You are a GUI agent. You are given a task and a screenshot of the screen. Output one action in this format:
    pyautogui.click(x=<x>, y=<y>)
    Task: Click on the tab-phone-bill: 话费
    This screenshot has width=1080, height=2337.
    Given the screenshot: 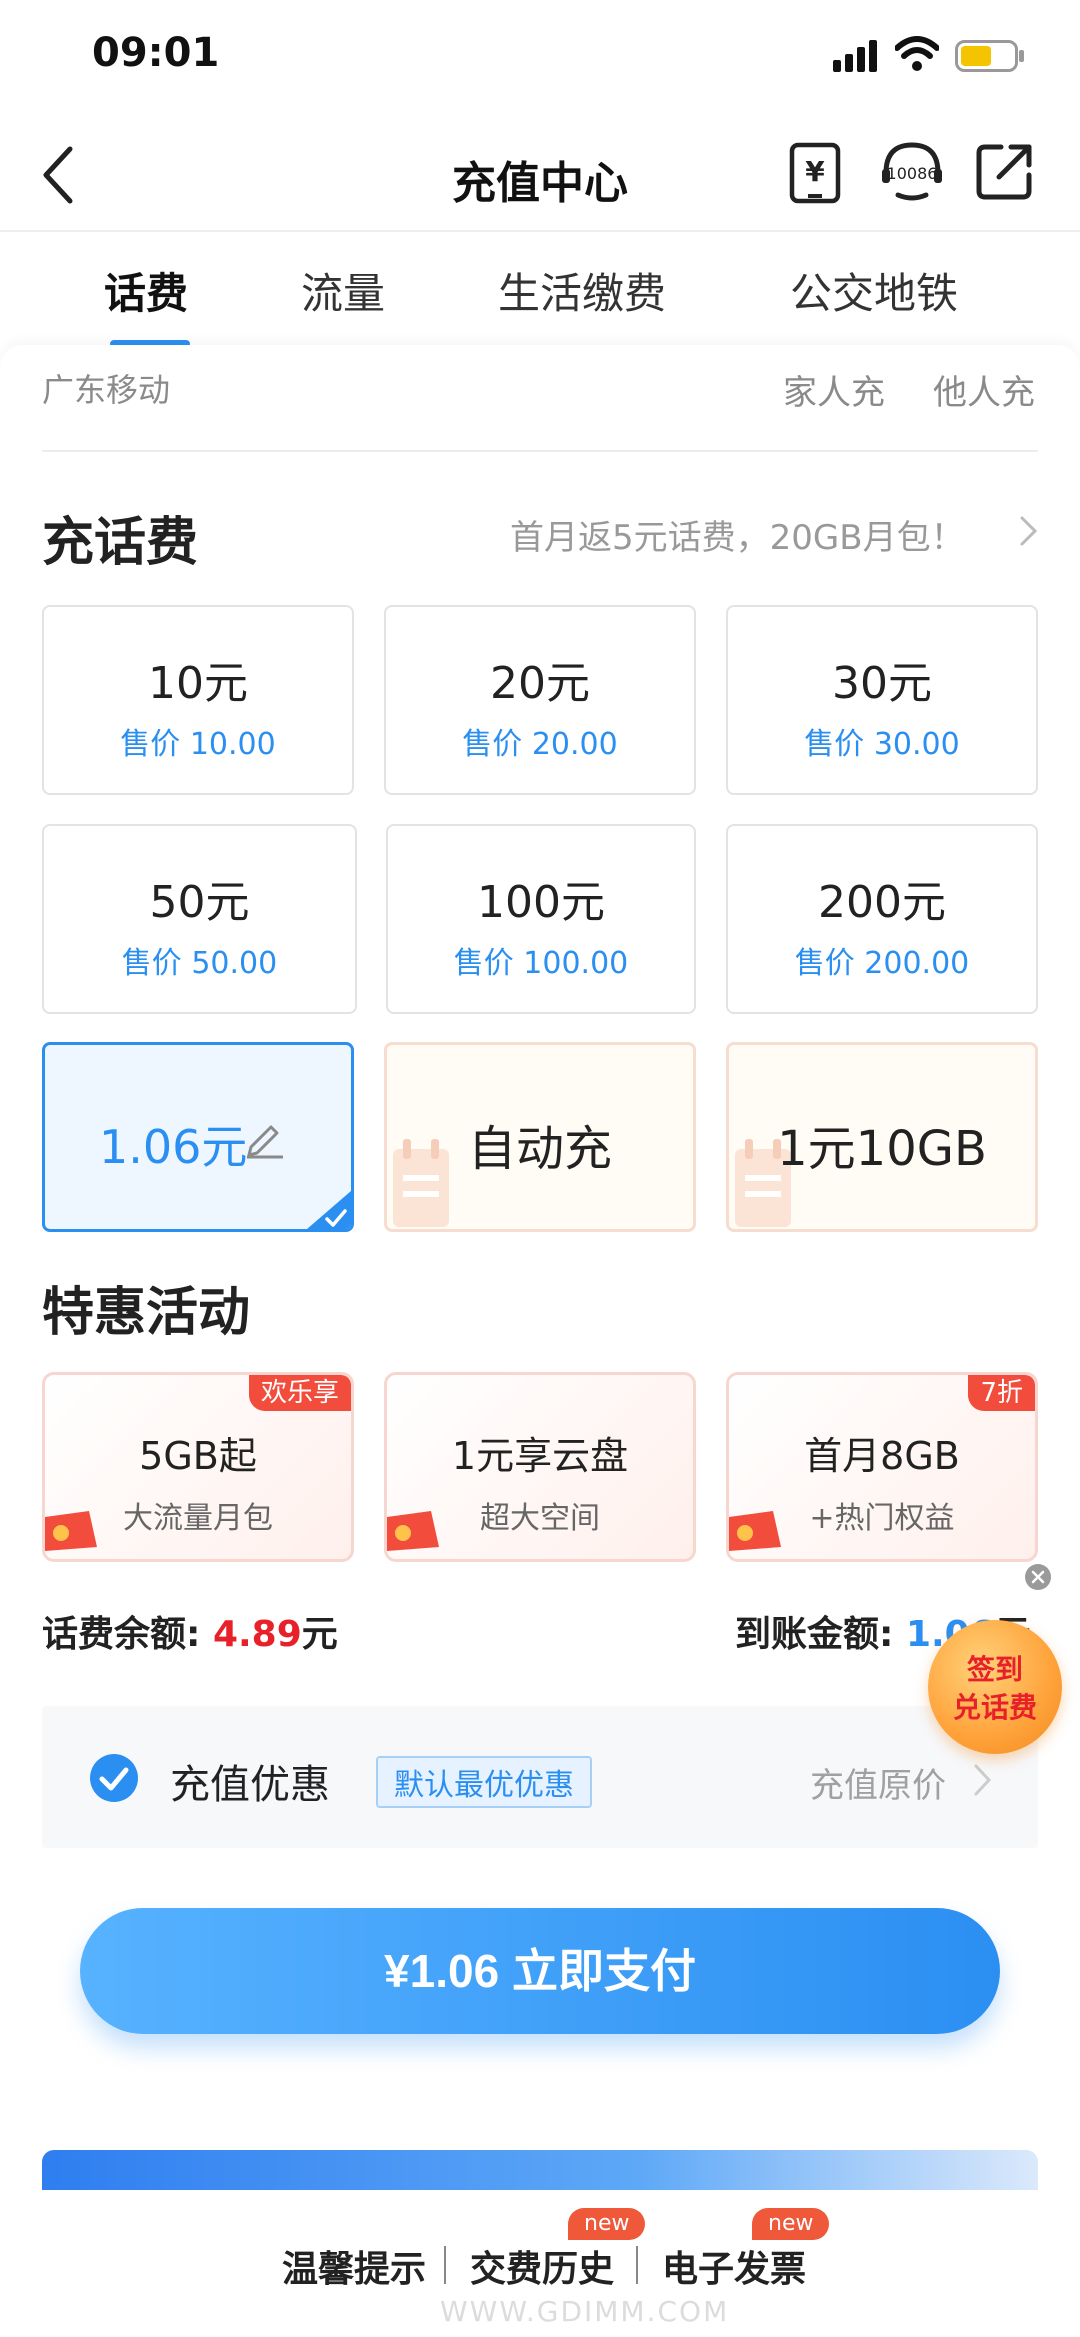 What is the action you would take?
    pyautogui.click(x=146, y=290)
    